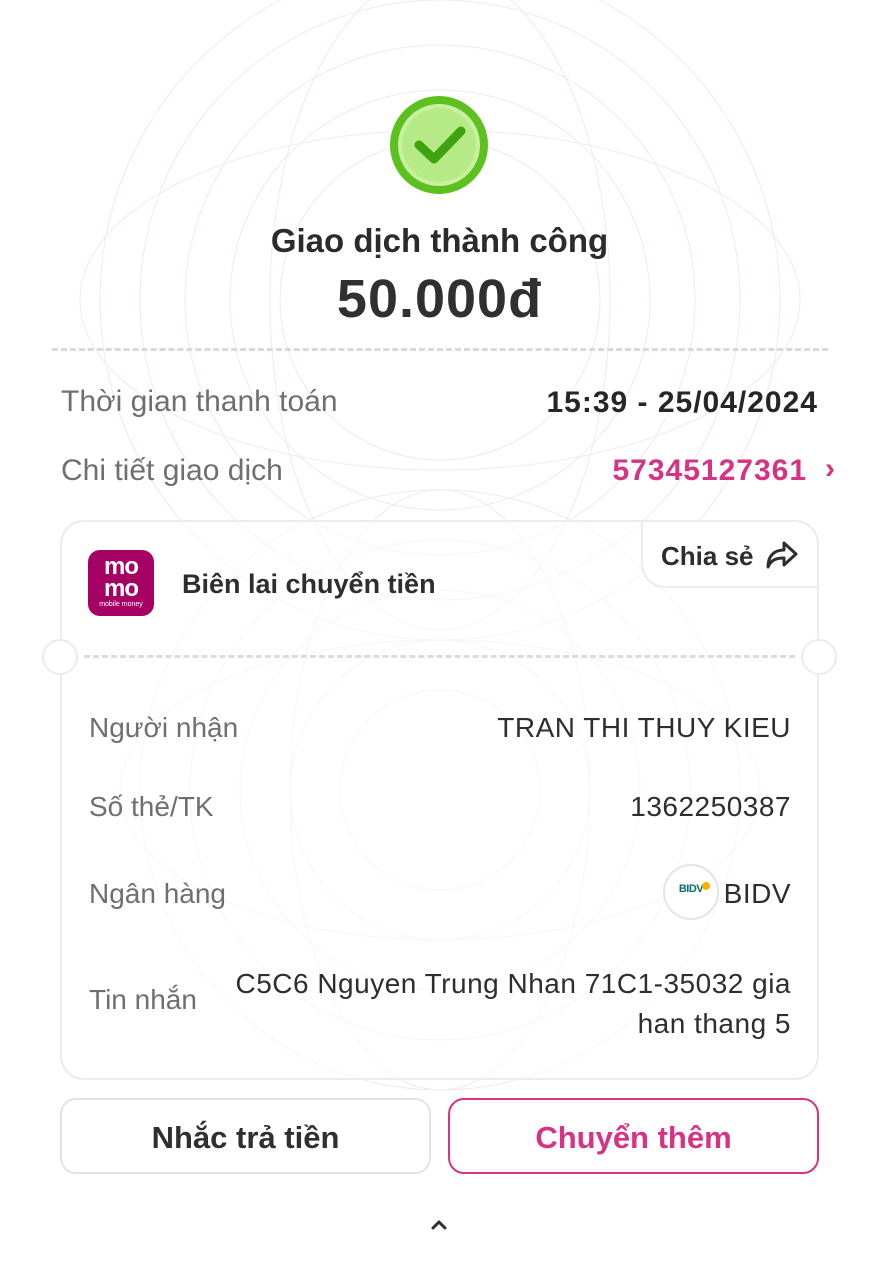 The image size is (879, 1280). Describe the element at coordinates (709, 471) in the screenshot. I see `transaction-id-link: 57345127361` at that location.